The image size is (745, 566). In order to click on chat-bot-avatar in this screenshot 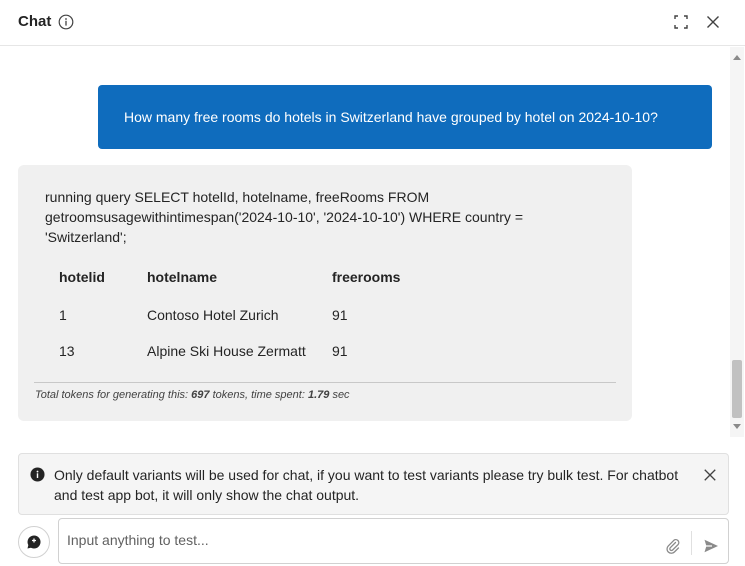, I will do `click(34, 542)`.